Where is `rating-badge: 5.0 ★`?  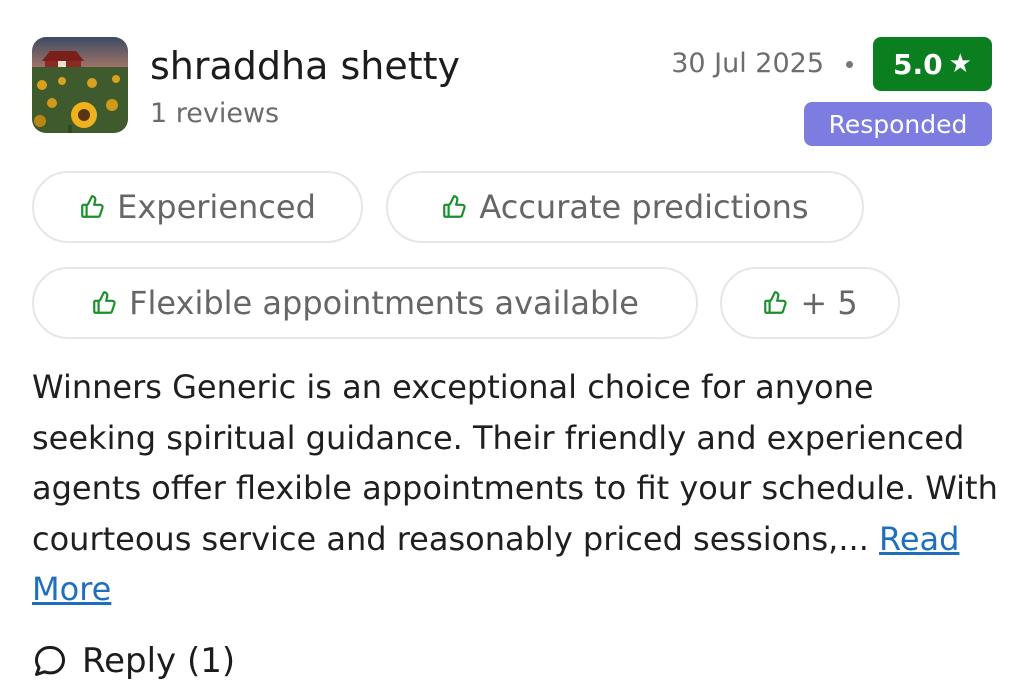
rating-badge: 5.0 ★ is located at coordinates (932, 64).